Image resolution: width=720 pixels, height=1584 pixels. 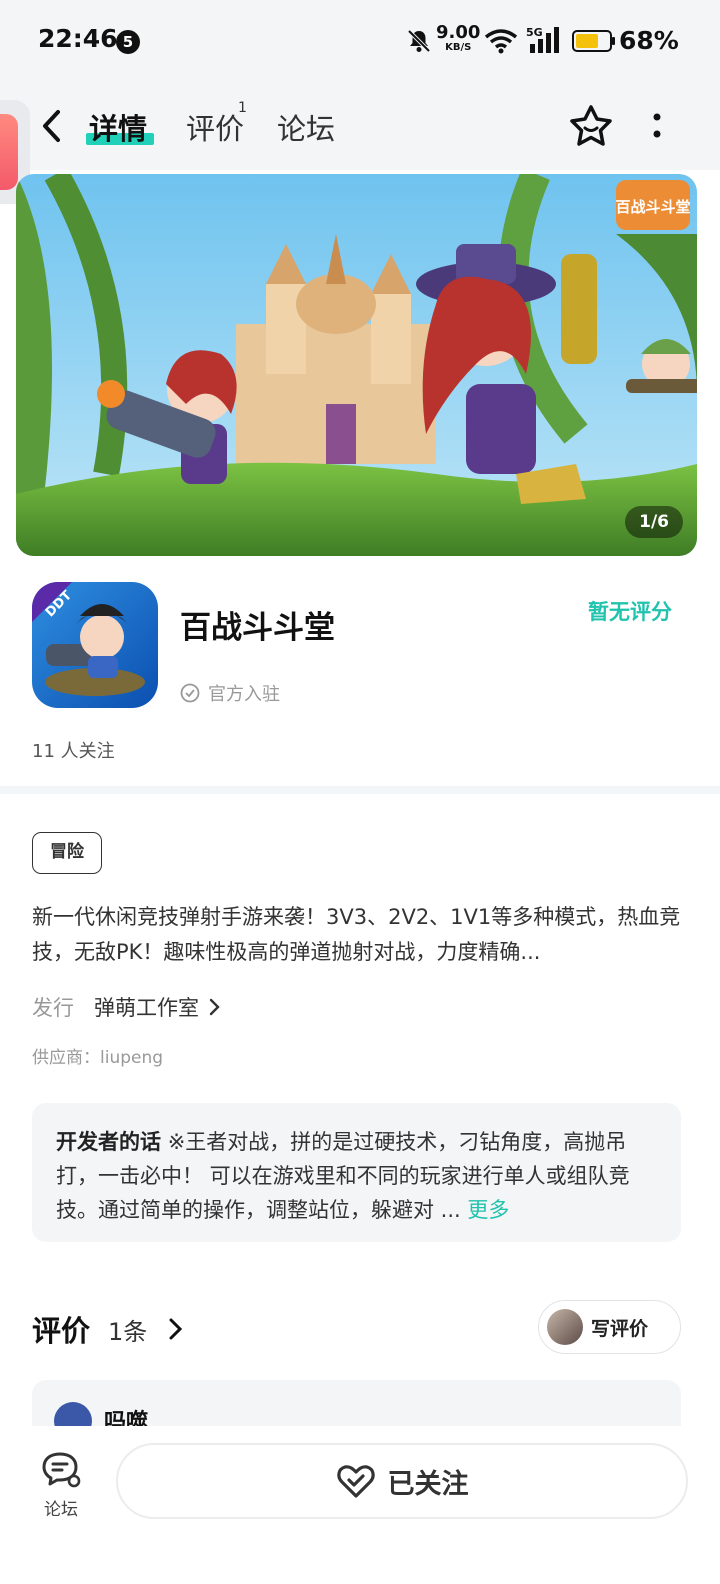 What do you see at coordinates (652, 207) in the screenshot?
I see `banner-logo-text: 百战斗斗堂` at bounding box center [652, 207].